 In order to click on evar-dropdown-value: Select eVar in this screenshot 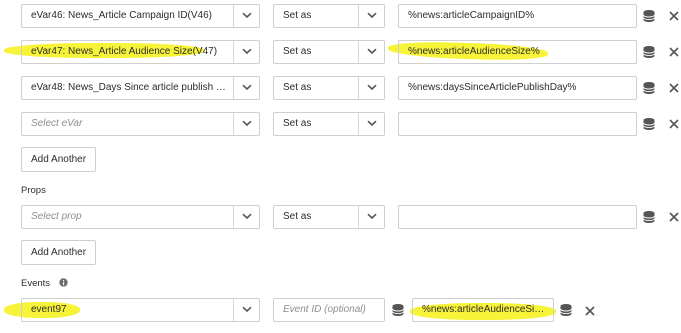, I will do `click(57, 123)`.